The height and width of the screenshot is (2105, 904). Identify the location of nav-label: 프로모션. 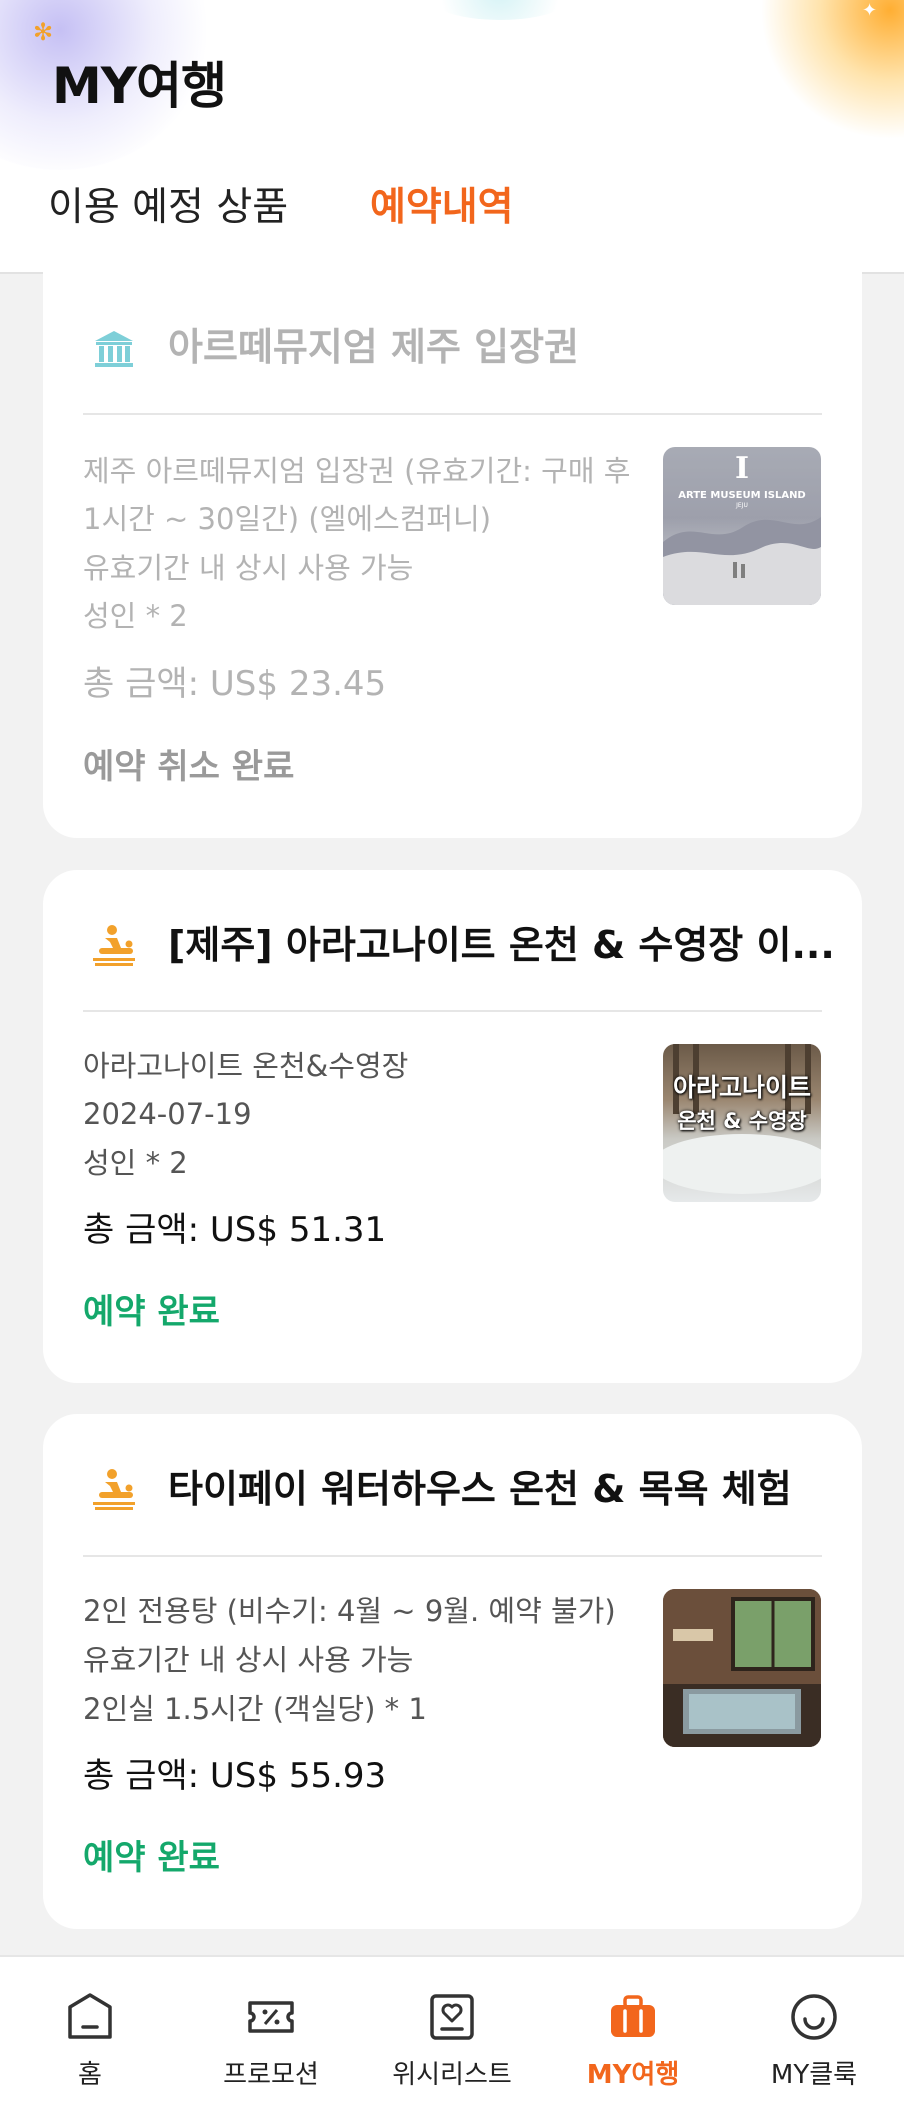
(271, 2075).